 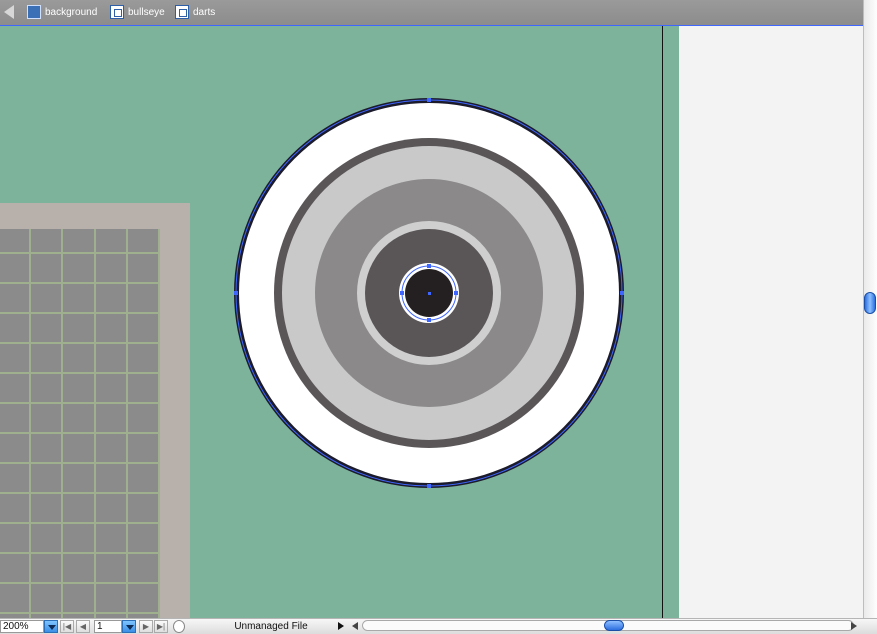 What do you see at coordinates (79, 423) in the screenshot?
I see `dartboard-grid` at bounding box center [79, 423].